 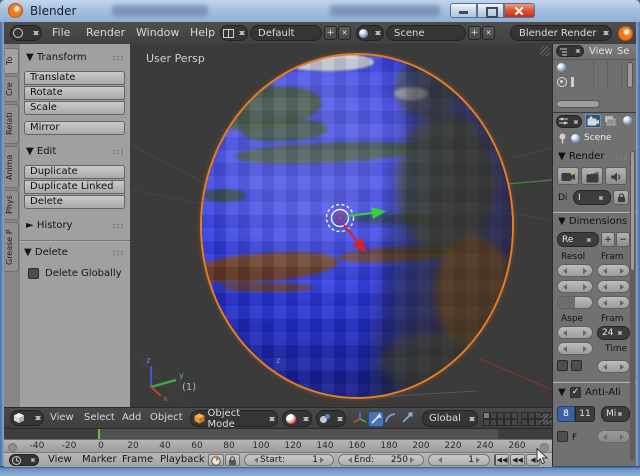 I want to click on screen-layout-selector, so click(x=234, y=33).